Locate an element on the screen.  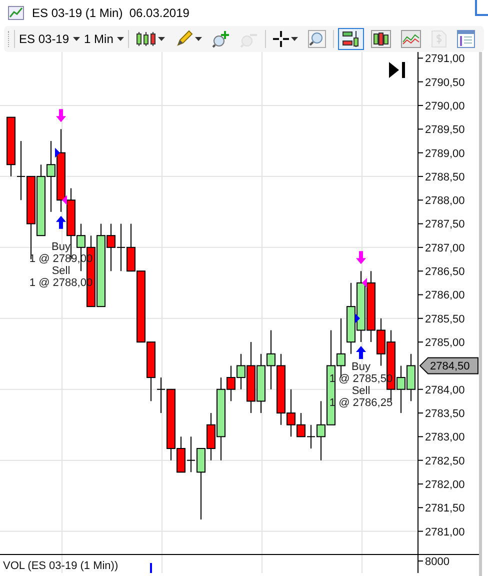
price-axis-label: 2791,00 is located at coordinates (445, 59).